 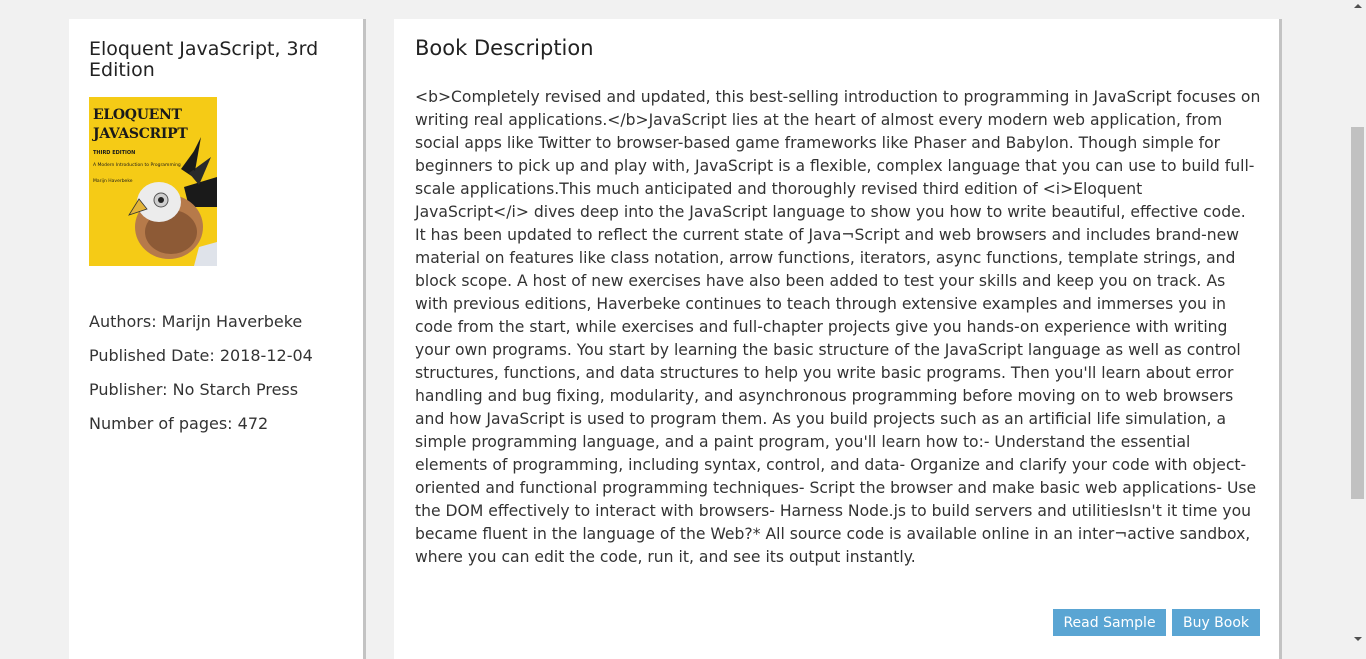 What do you see at coordinates (196, 321) in the screenshot?
I see `authors-text: Authors: Marijn Haverbeke` at bounding box center [196, 321].